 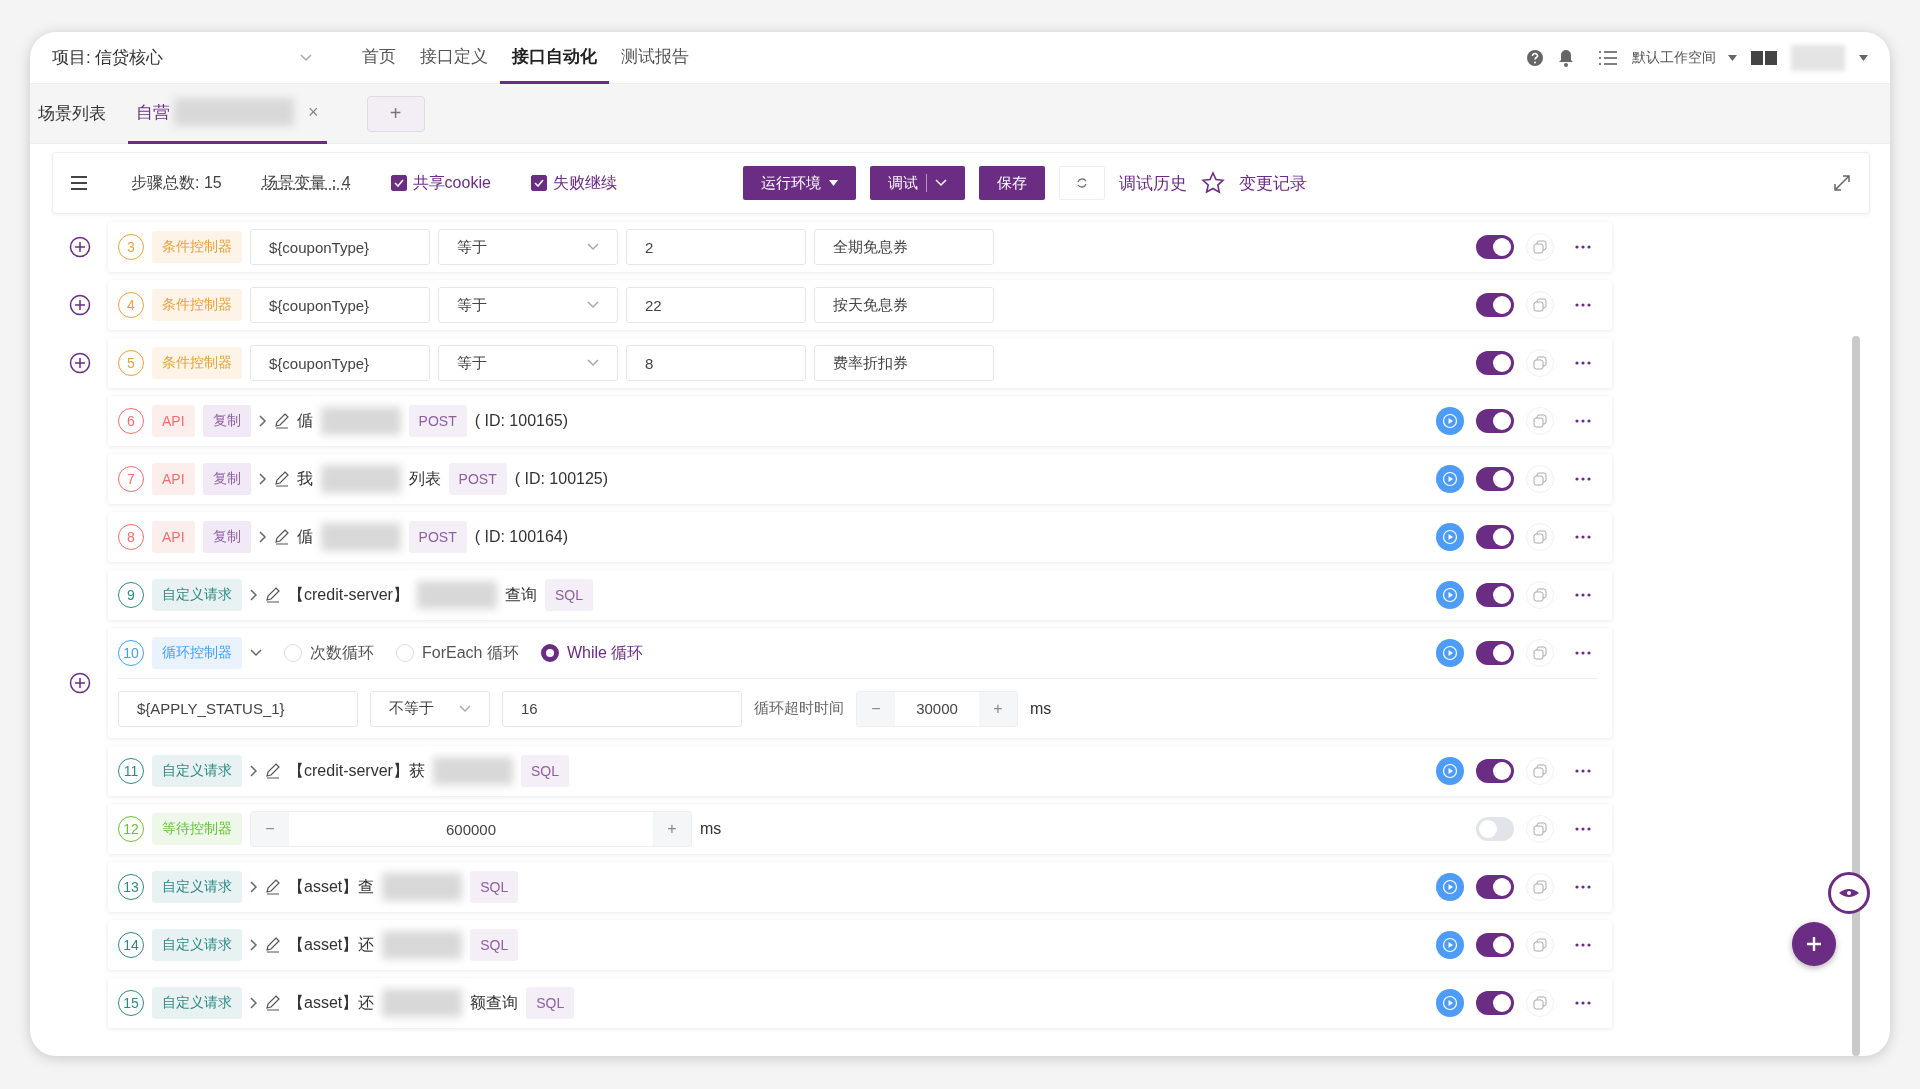 What do you see at coordinates (1842, 183) in the screenshot?
I see `expand-icon` at bounding box center [1842, 183].